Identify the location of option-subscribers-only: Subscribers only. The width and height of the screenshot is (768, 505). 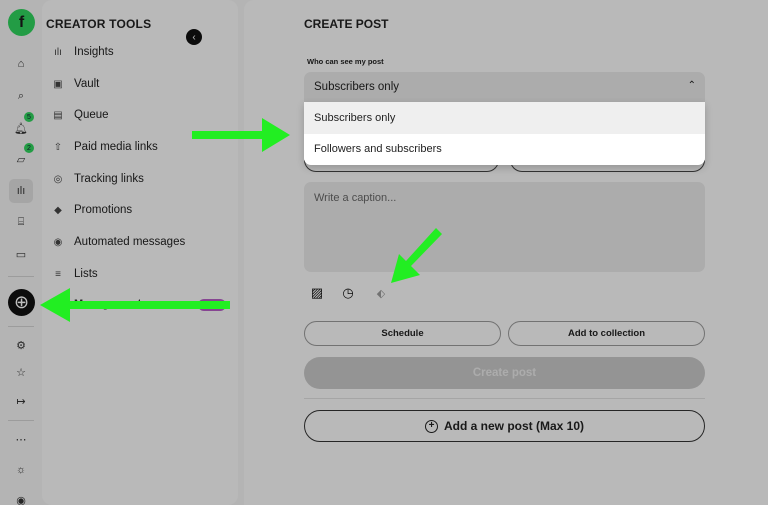
(504, 118).